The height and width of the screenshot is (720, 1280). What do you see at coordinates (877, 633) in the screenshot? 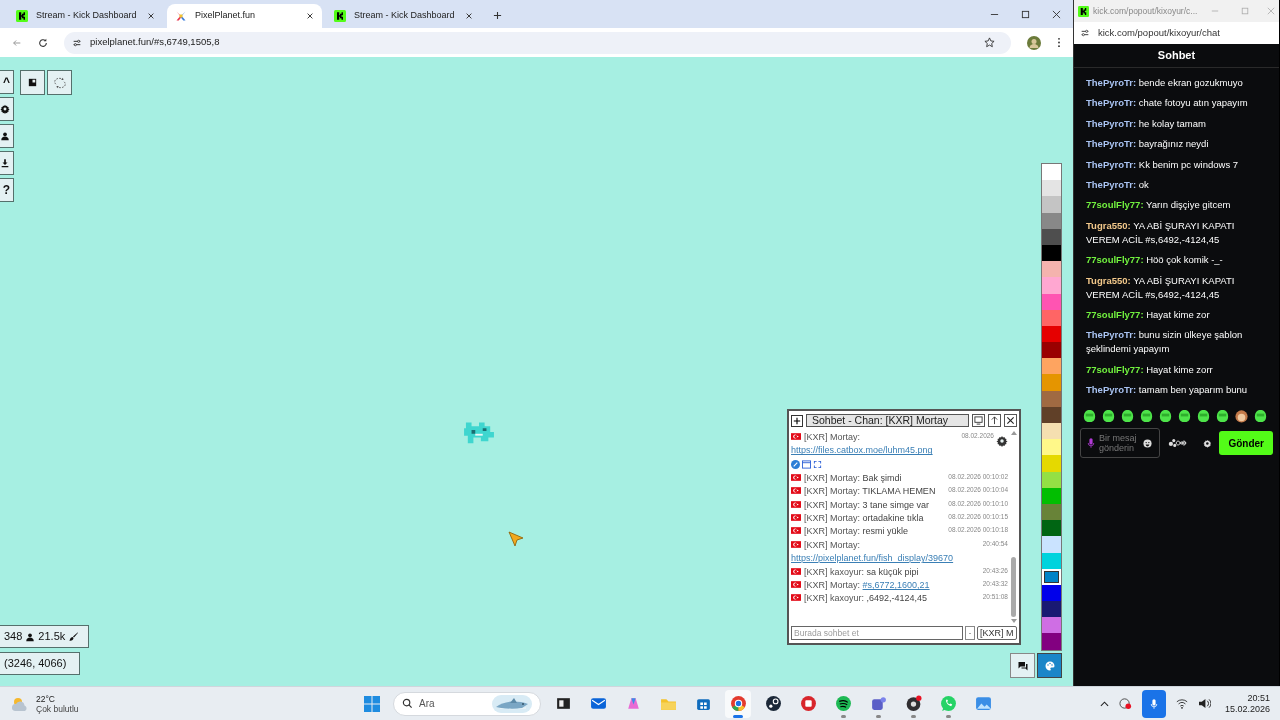
I see `chat-input-field: Burada sohbet et` at bounding box center [877, 633].